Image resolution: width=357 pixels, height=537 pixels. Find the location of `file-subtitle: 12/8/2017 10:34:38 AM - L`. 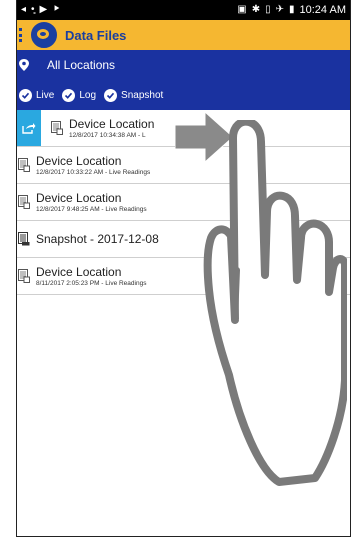

file-subtitle: 12/8/2017 10:34:38 AM - L is located at coordinates (107, 135).